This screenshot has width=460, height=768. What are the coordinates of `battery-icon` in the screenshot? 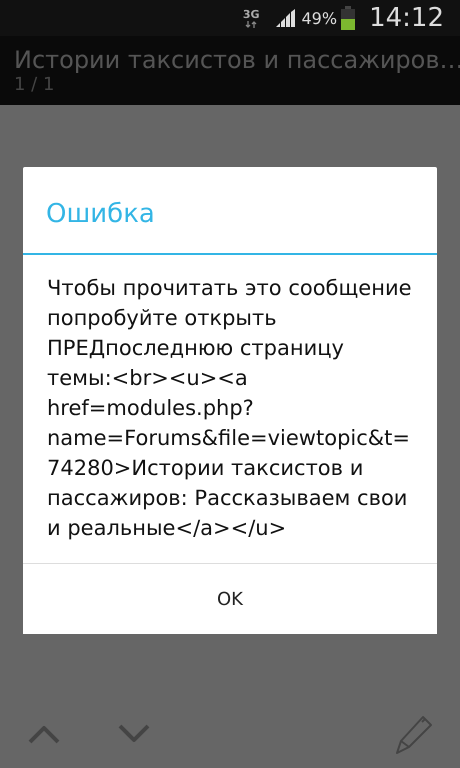 It's located at (348, 18).